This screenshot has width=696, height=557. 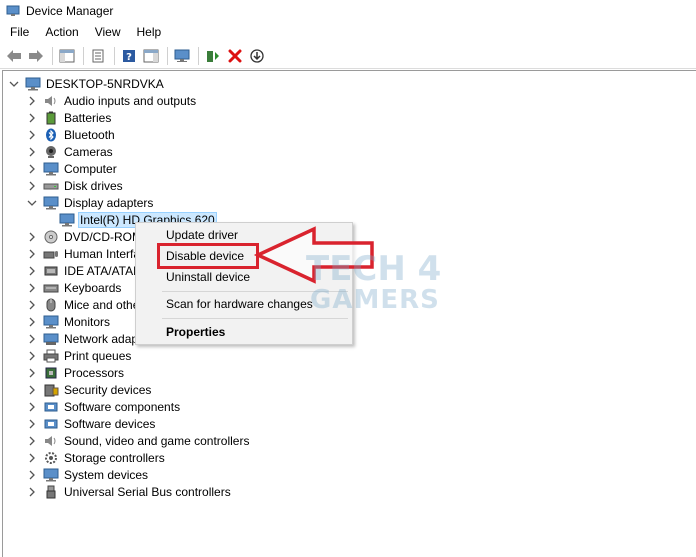 What do you see at coordinates (70, 11) in the screenshot?
I see `window-title: Device Manager` at bounding box center [70, 11].